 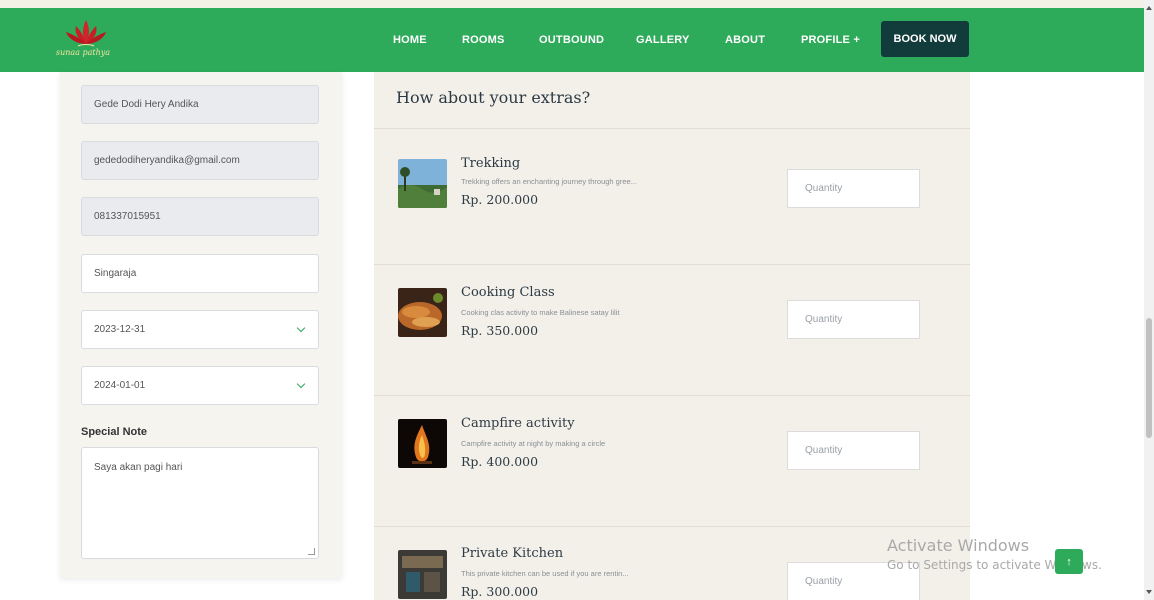 What do you see at coordinates (410, 40) in the screenshot?
I see `nav-home: HOME` at bounding box center [410, 40].